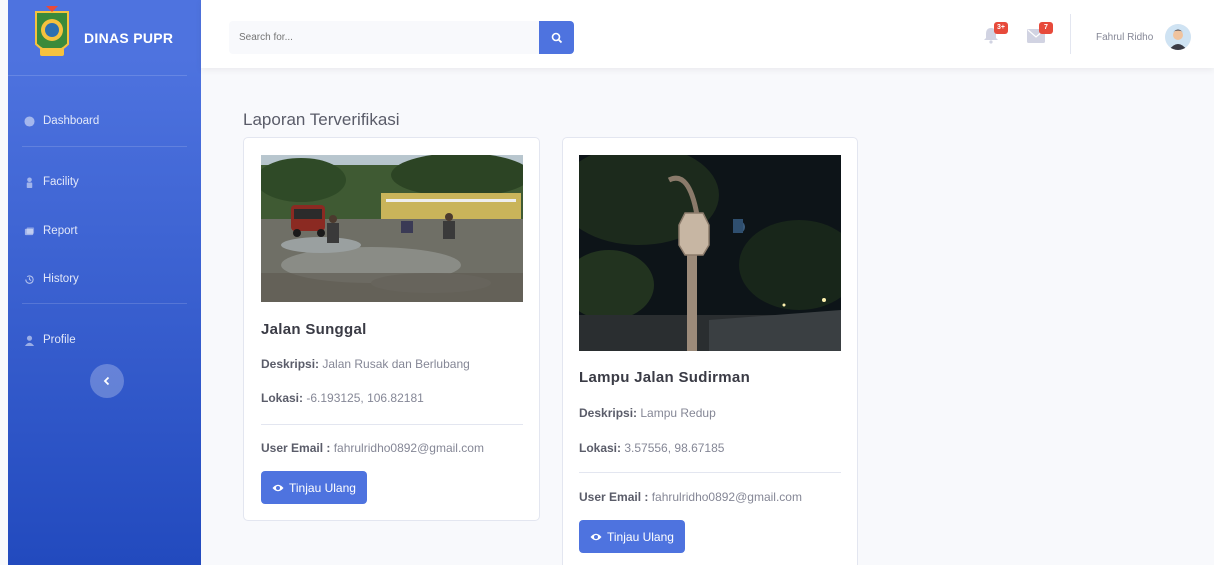  Describe the element at coordinates (1124, 37) in the screenshot. I see `user-name: Fahrul Ridho` at that location.